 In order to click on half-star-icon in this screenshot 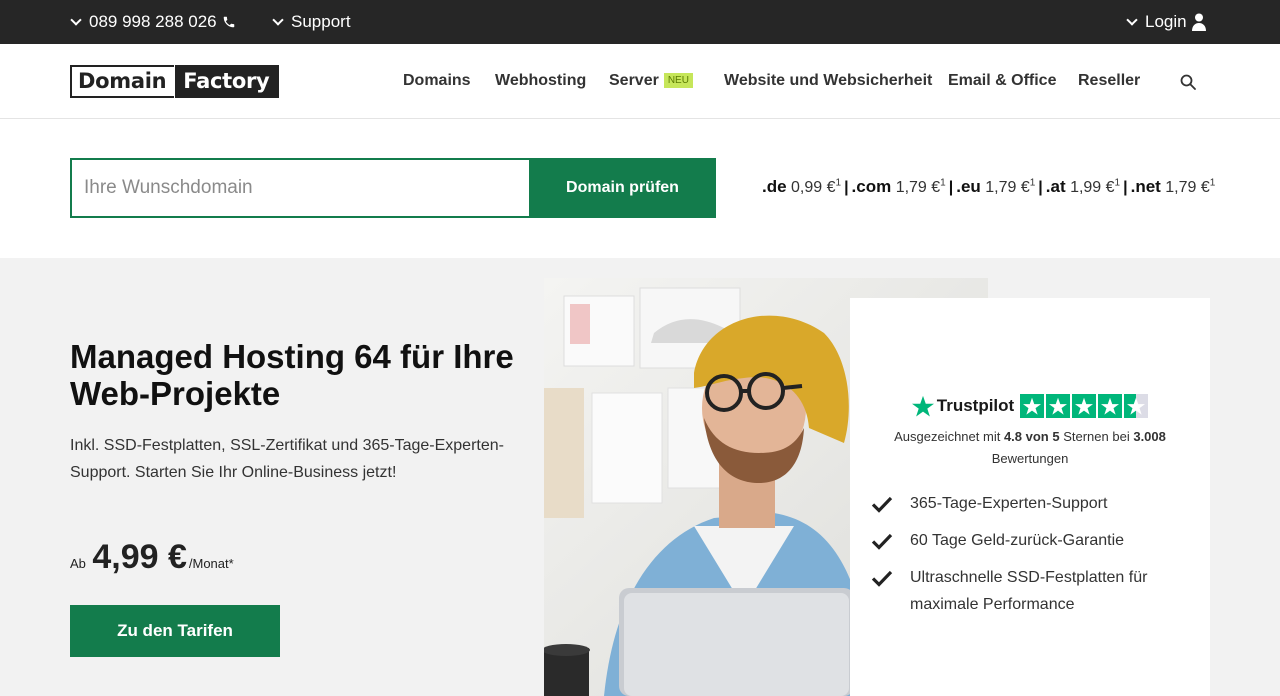, I will do `click(1136, 406)`.